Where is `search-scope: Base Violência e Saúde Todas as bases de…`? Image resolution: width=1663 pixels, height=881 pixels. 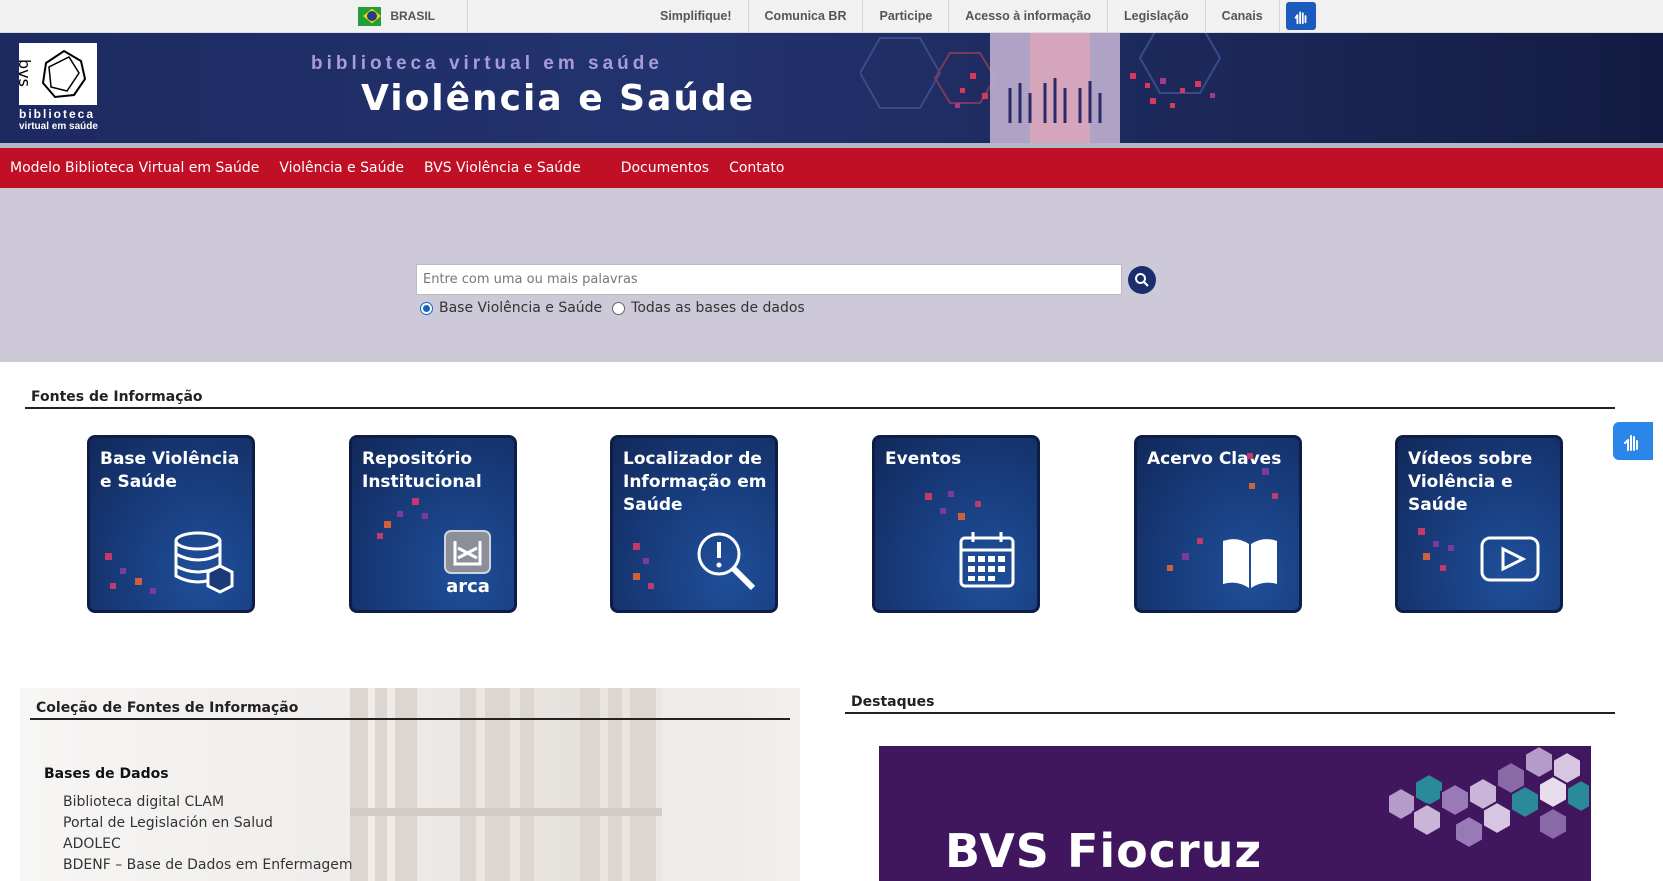 search-scope: Base Violência e Saúde Todas as bases de… is located at coordinates (617, 308).